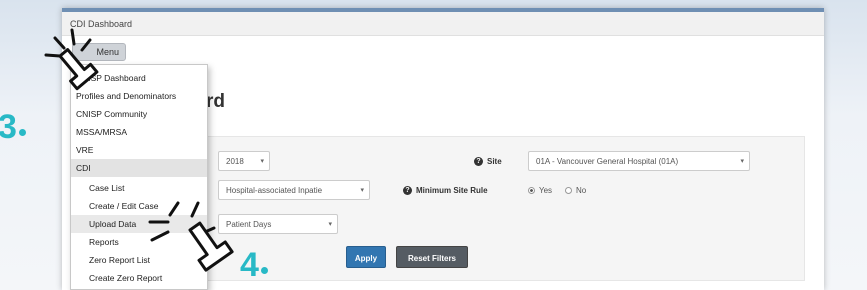 The width and height of the screenshot is (867, 290). Describe the element at coordinates (8, 127) in the screenshot. I see `step-3-number: 3` at that location.